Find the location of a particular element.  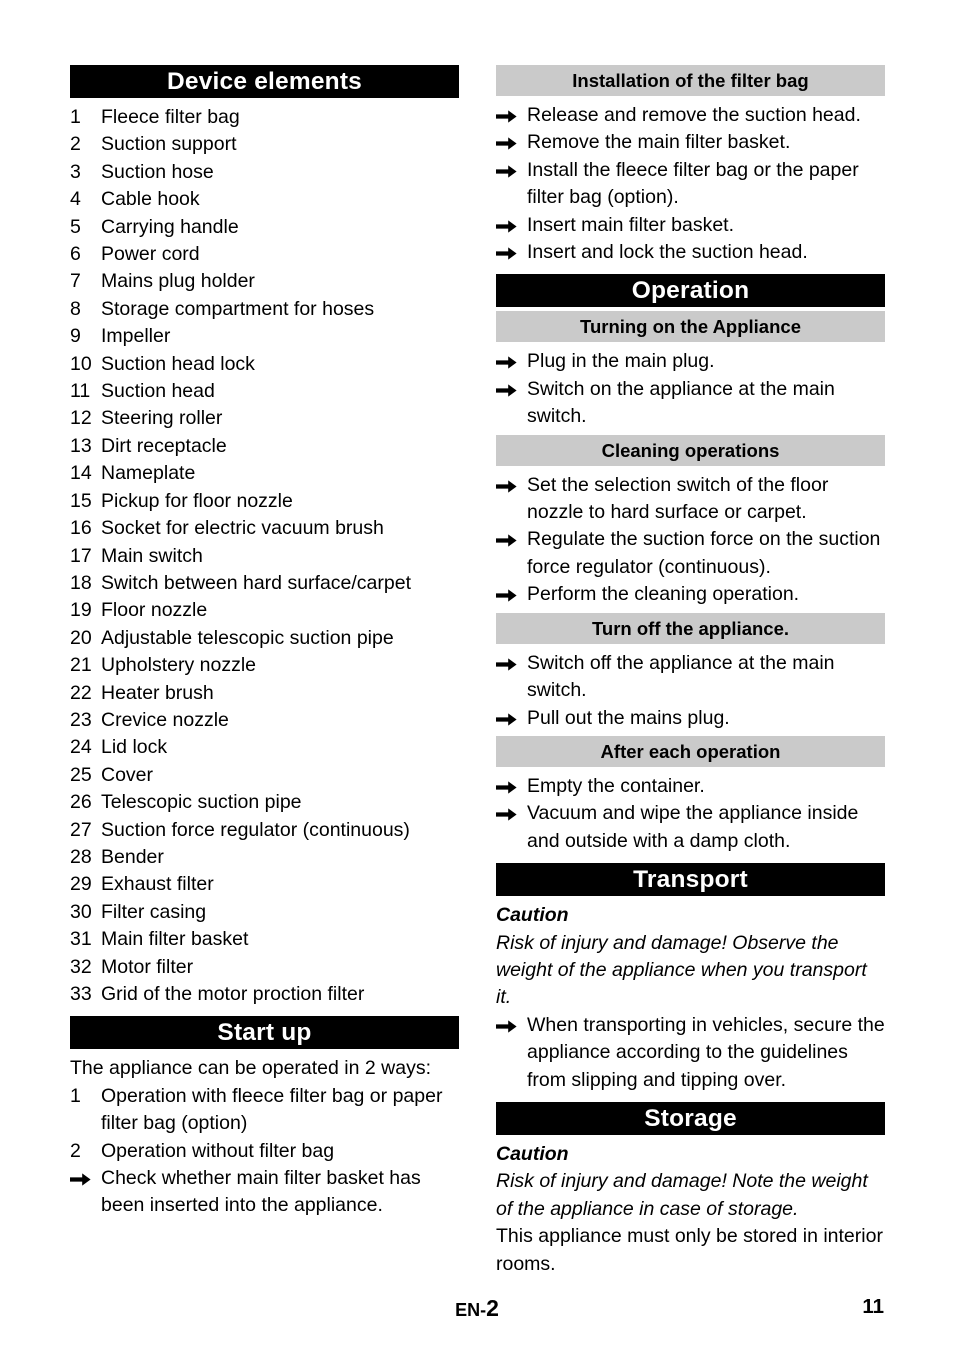

list-item: 2 Suction support is located at coordinates (264, 144).